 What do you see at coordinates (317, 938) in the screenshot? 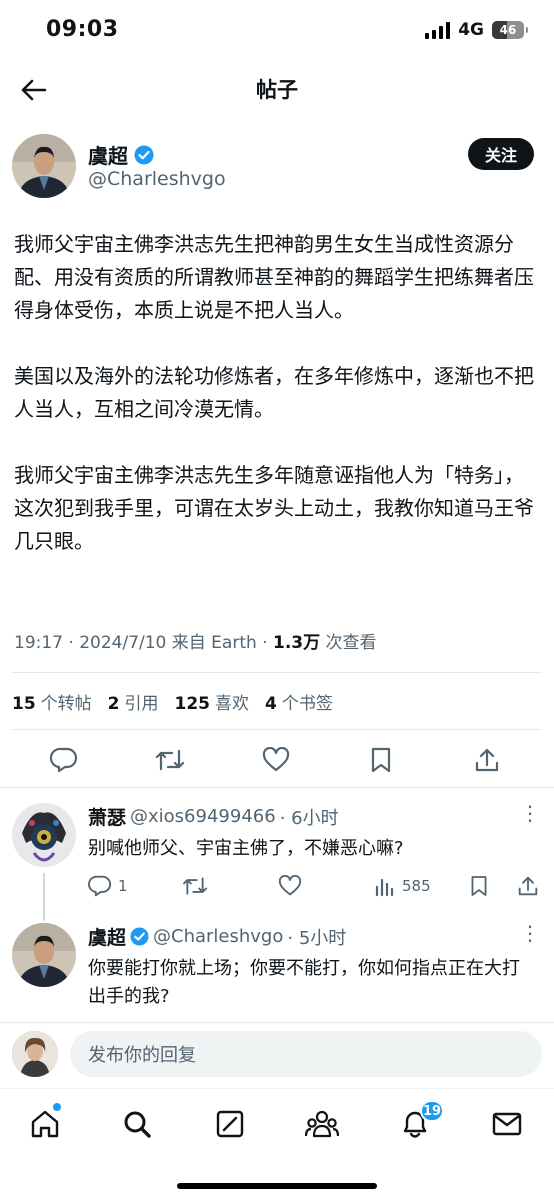
I see `reply-time: · 5小时` at bounding box center [317, 938].